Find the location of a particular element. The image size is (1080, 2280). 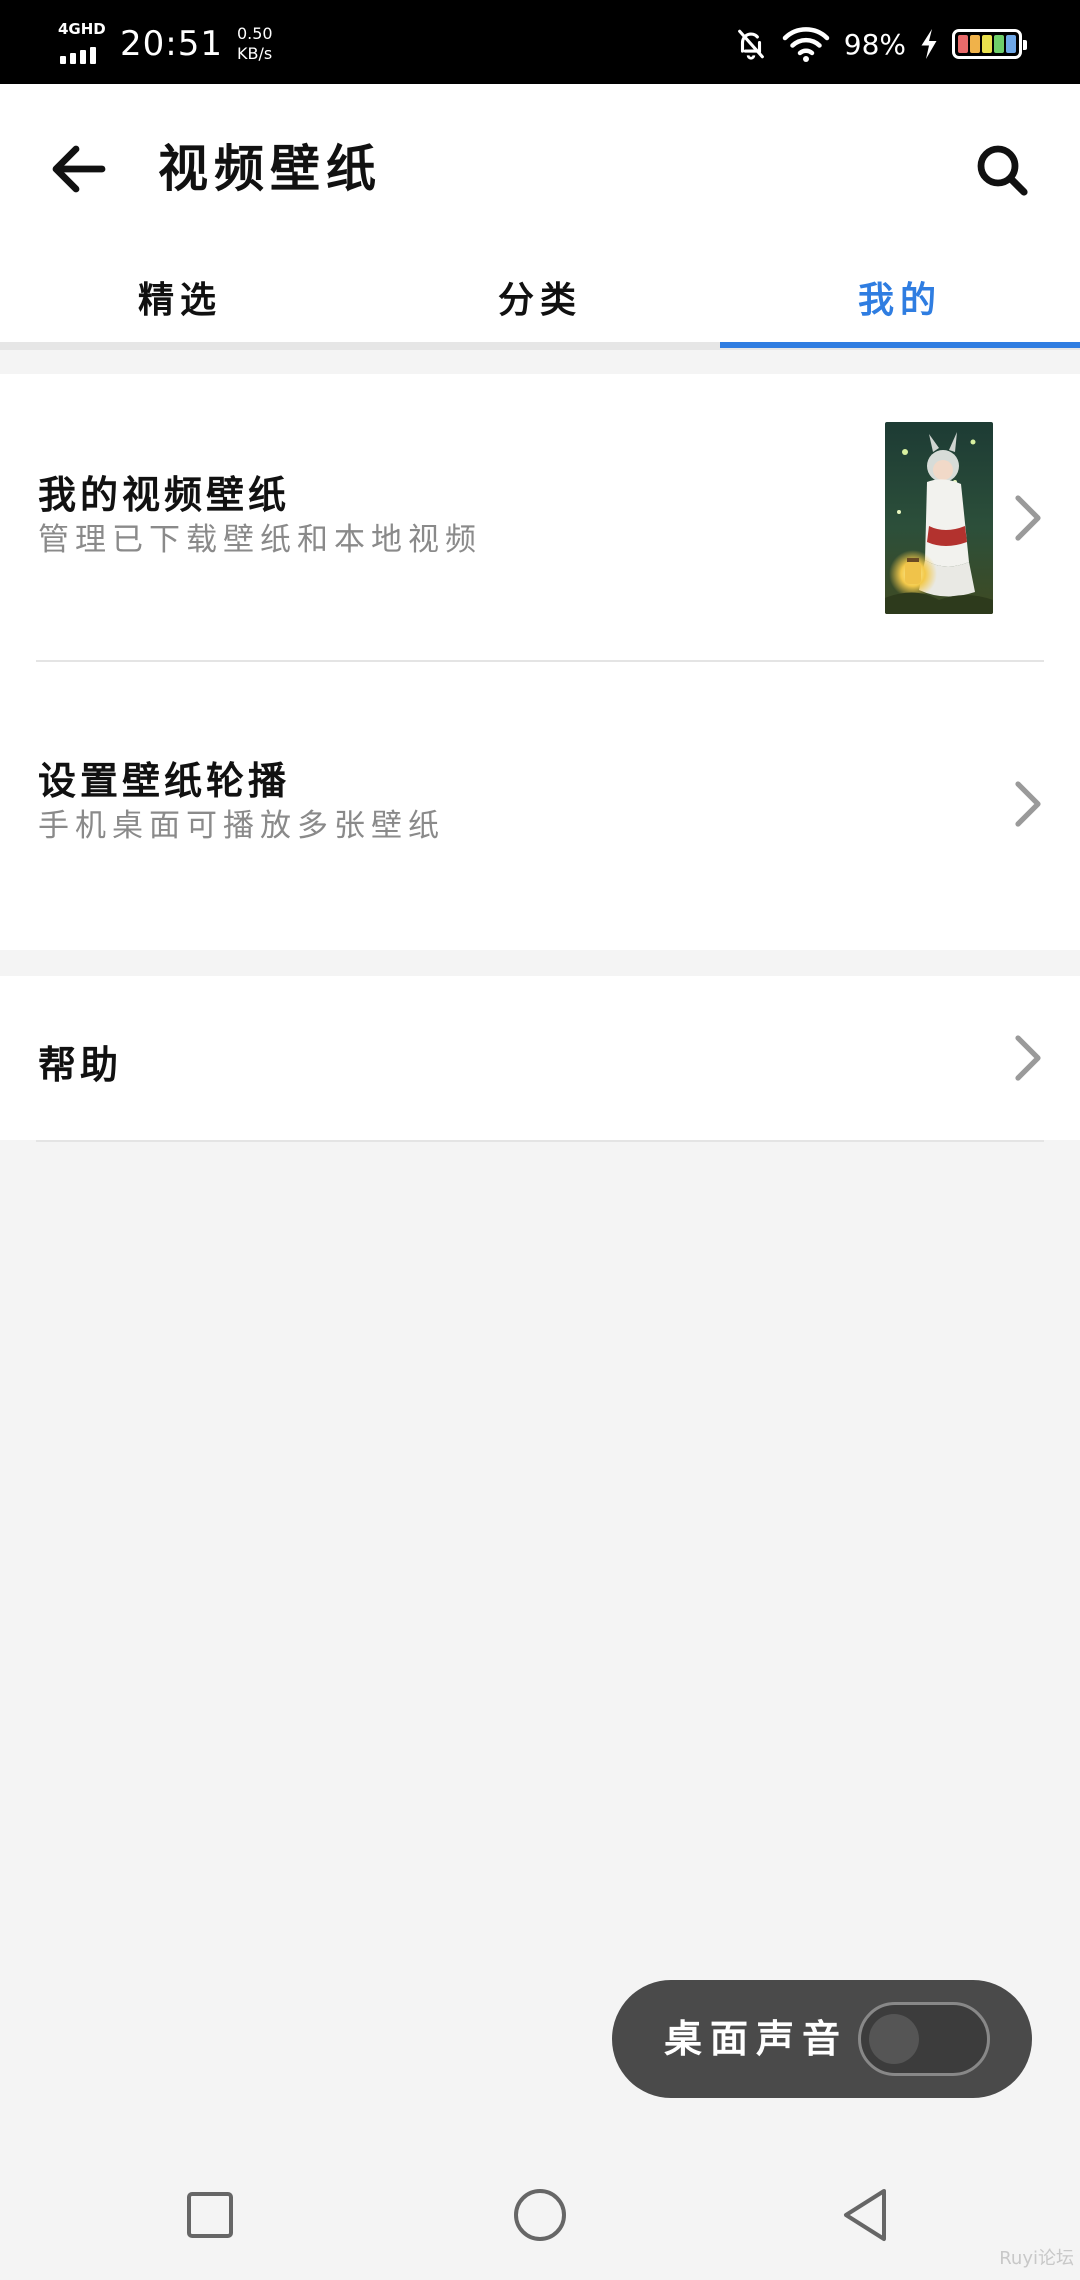

tab-categories: 分类 is located at coordinates (540, 300).